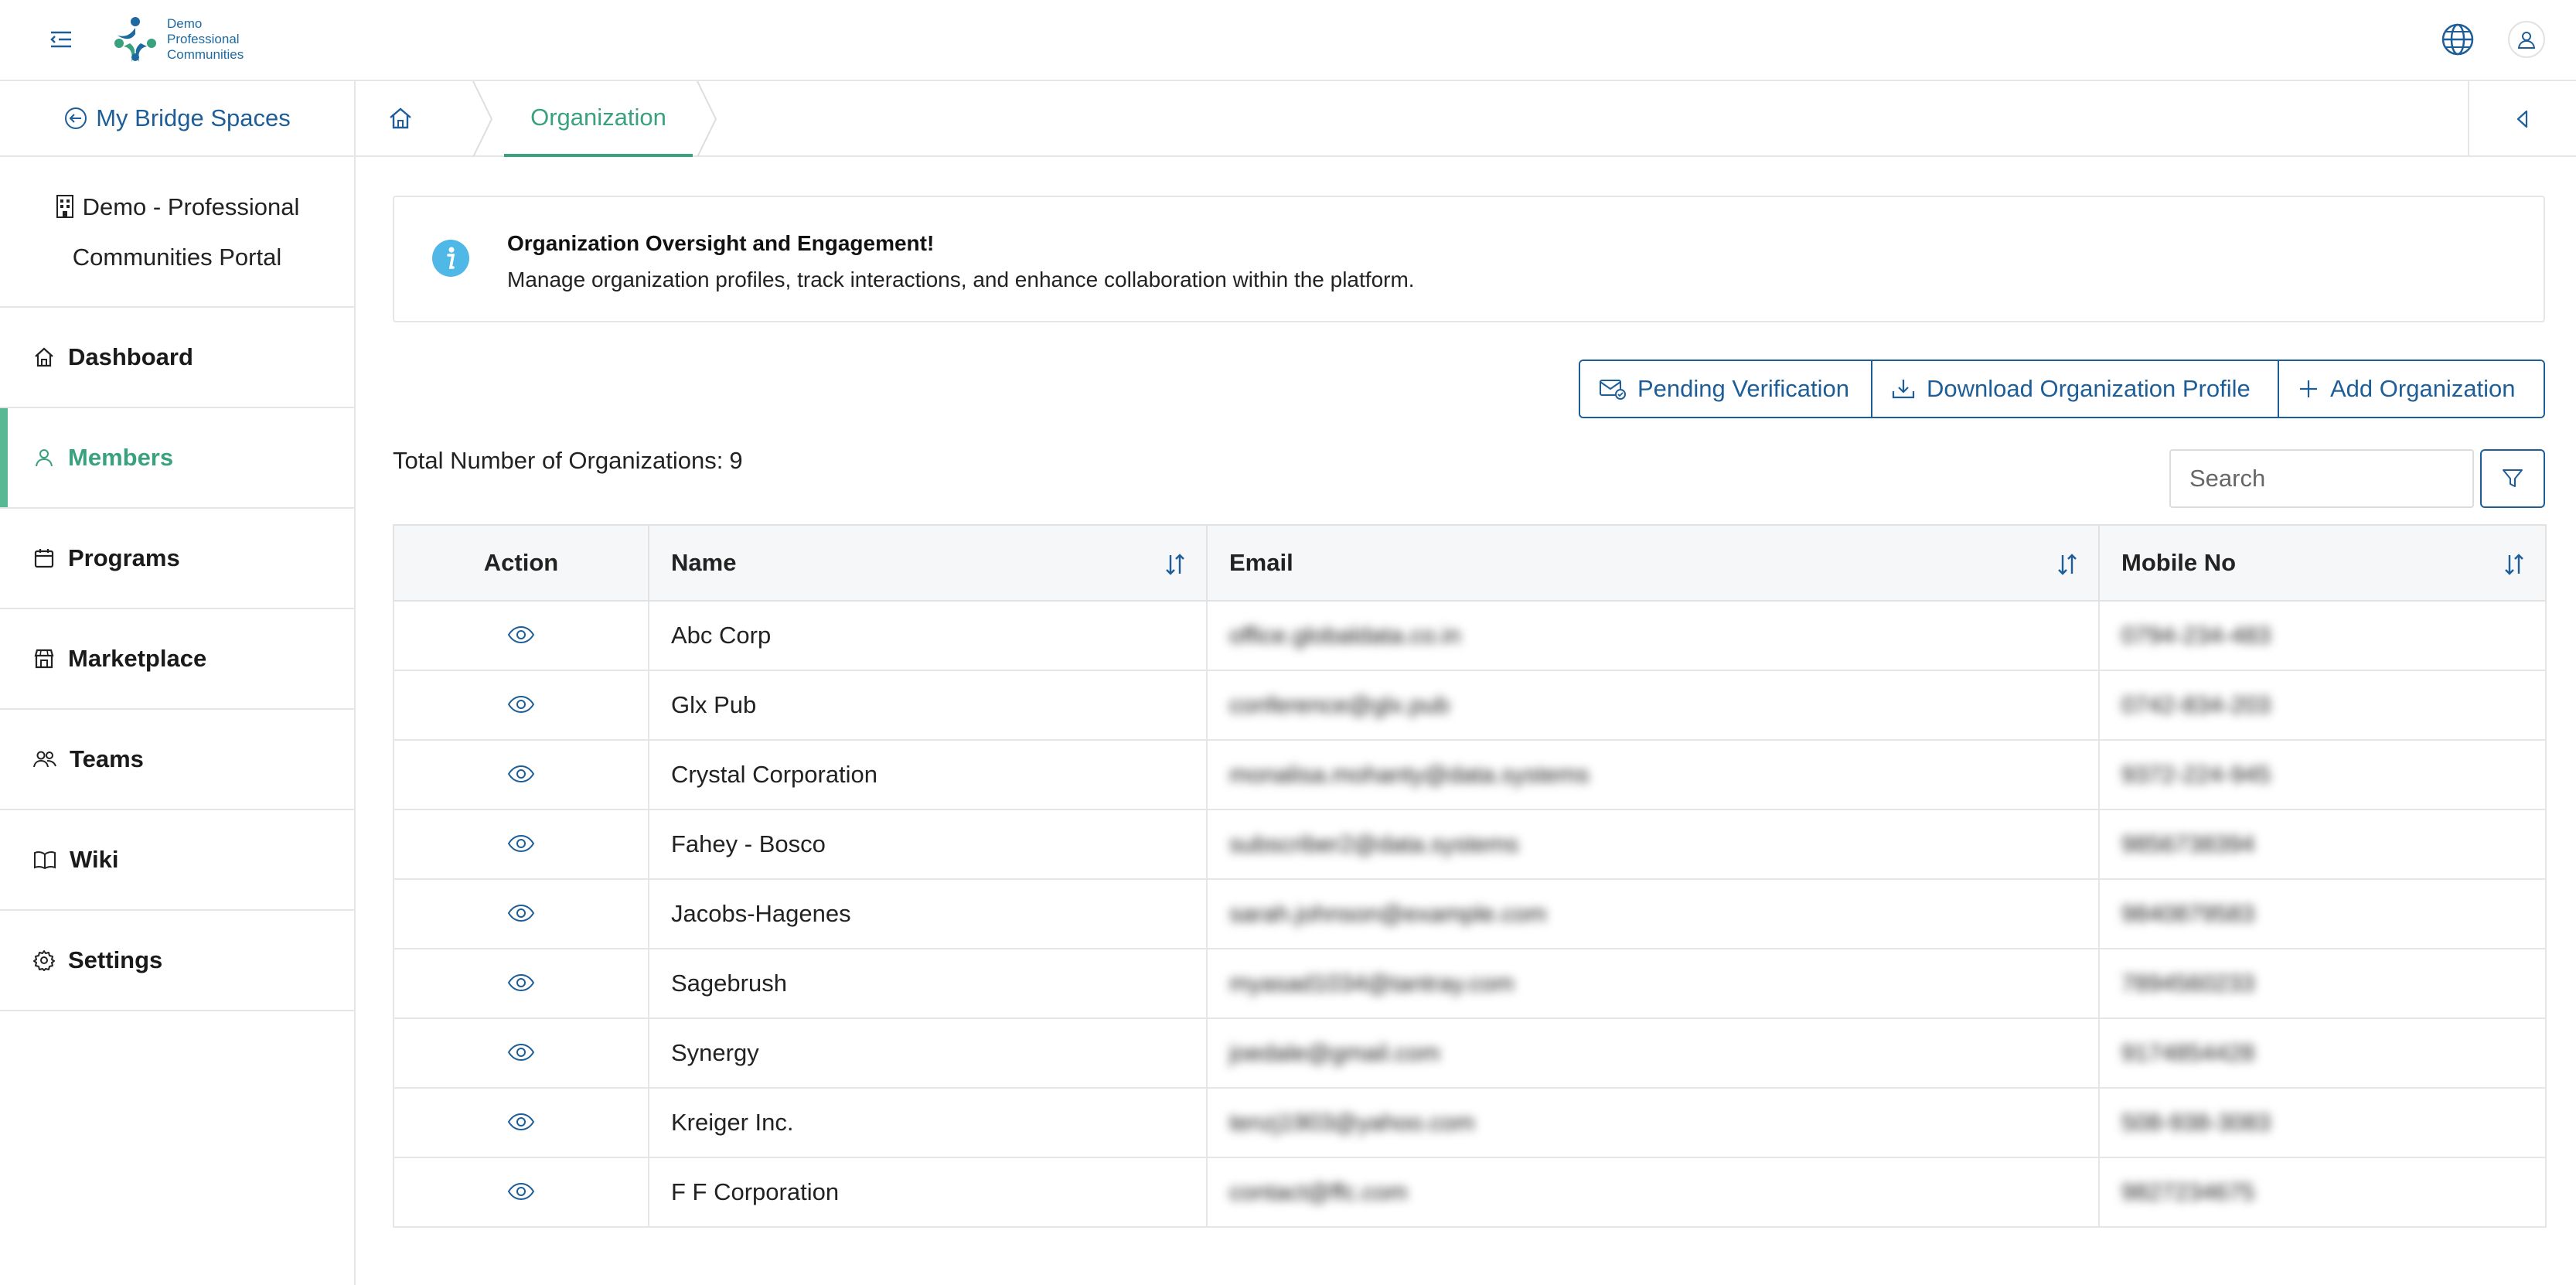 This screenshot has width=2576, height=1285. Describe the element at coordinates (704, 562) in the screenshot. I see `column-header-name-label: Name` at that location.